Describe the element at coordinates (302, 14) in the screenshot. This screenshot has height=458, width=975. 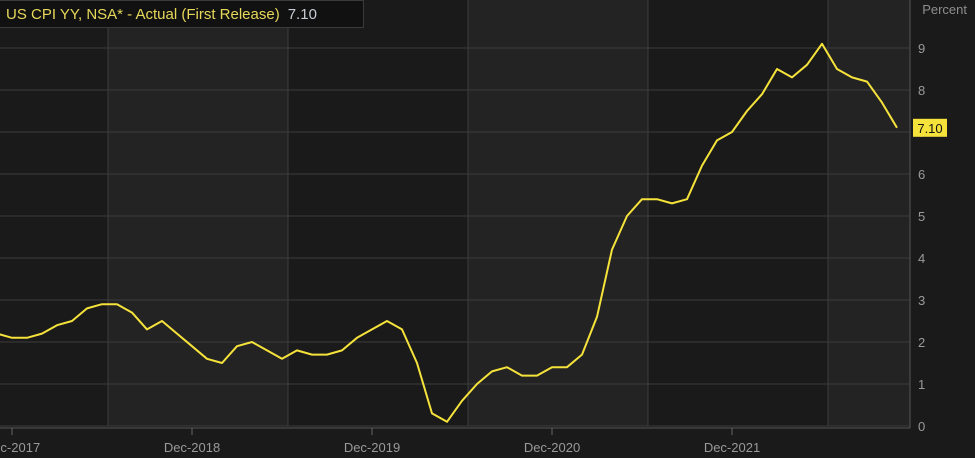
I see `legend-last-value: 7.10` at that location.